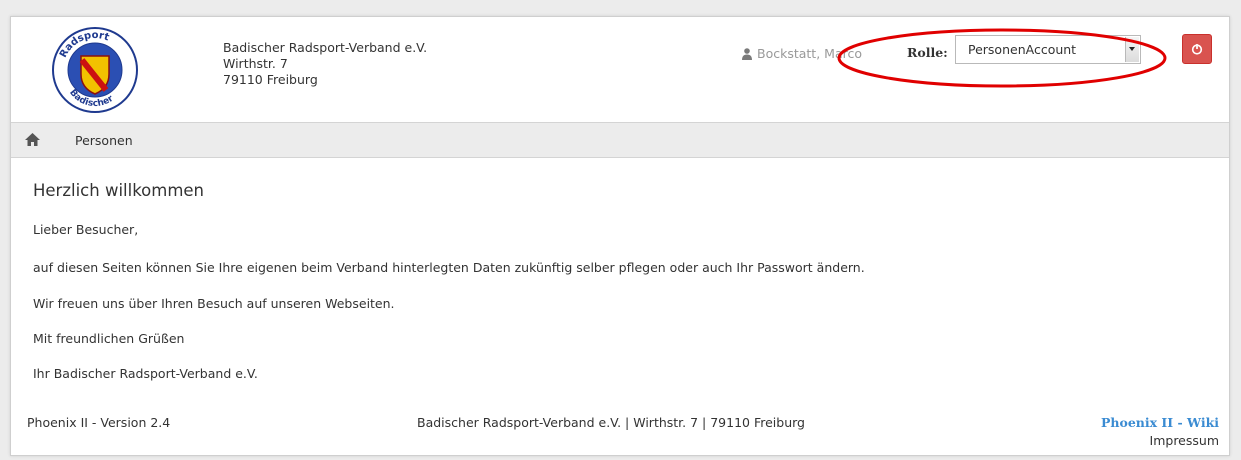 The image size is (1241, 460). Describe the element at coordinates (1022, 49) in the screenshot. I see `role-select-value: PersonenAccount` at that location.